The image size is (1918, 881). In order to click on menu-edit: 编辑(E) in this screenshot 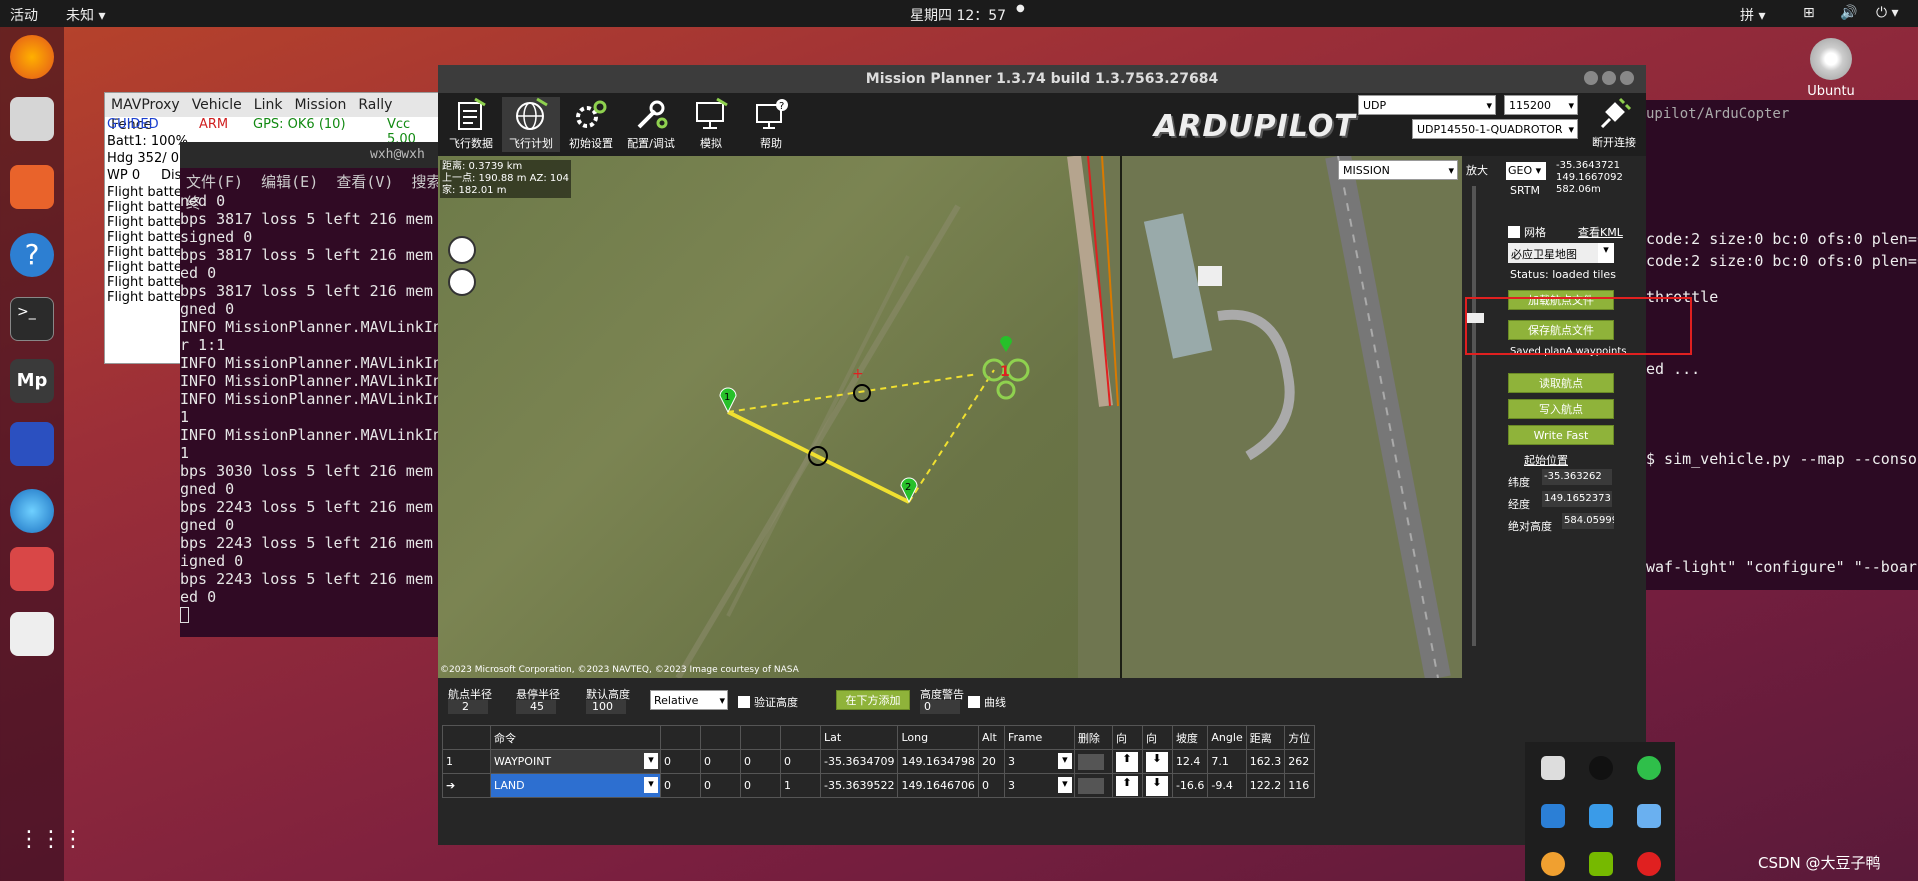, I will do `click(289, 182)`.